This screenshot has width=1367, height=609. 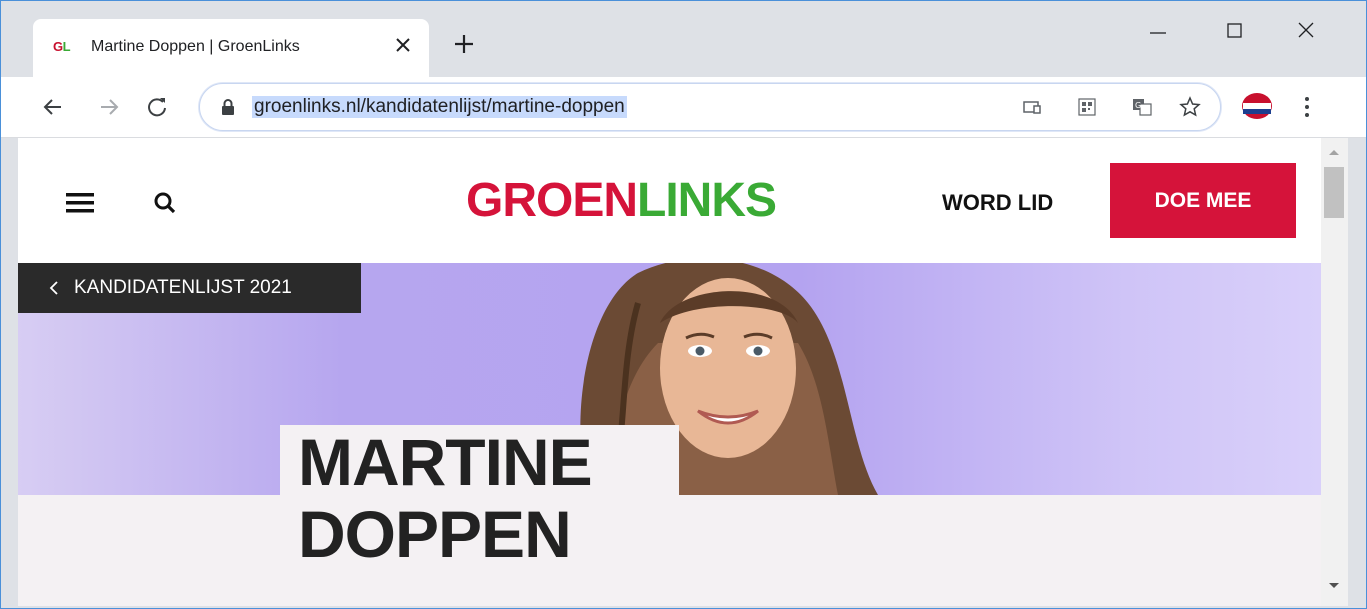 I want to click on close-icon, so click(x=403, y=45).